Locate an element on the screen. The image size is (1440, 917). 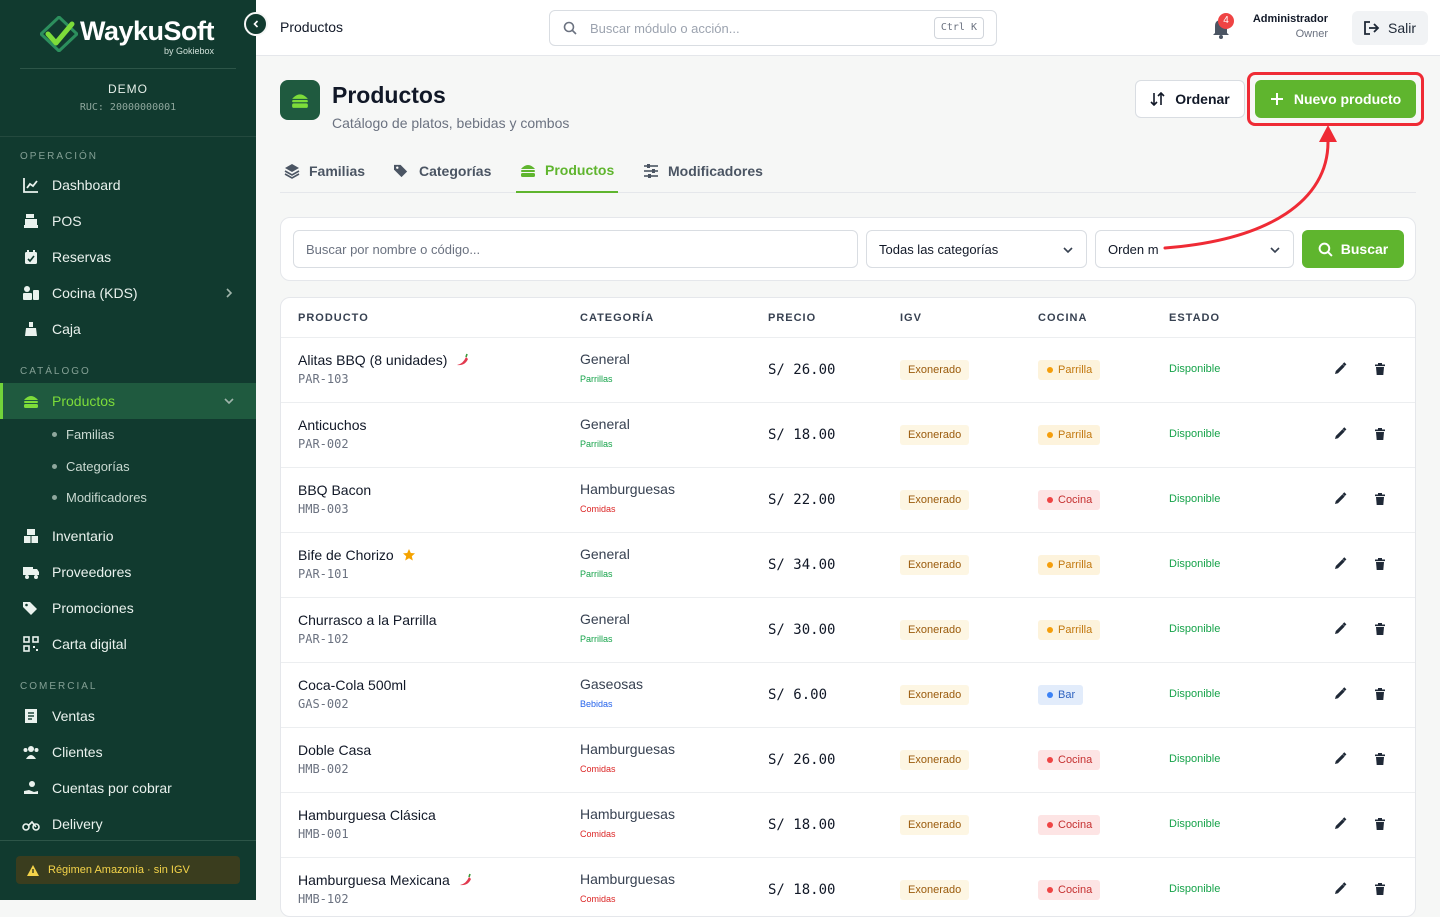
brand-logo: WaykuSoft by Gokiebox is located at coordinates (135, 37).